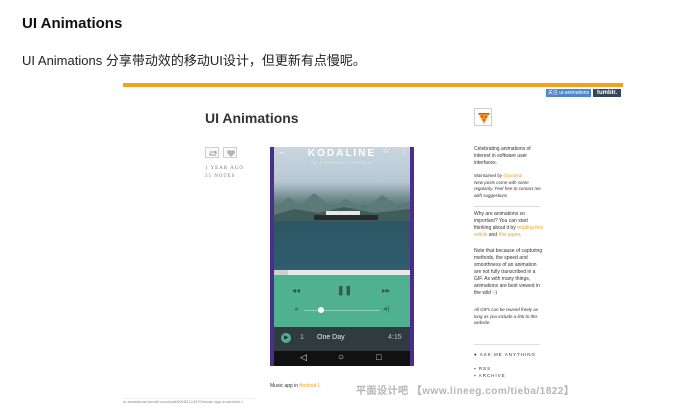 Image resolution: width=688 pixels, height=408 pixels. I want to click on heart-icon, so click(231, 153).